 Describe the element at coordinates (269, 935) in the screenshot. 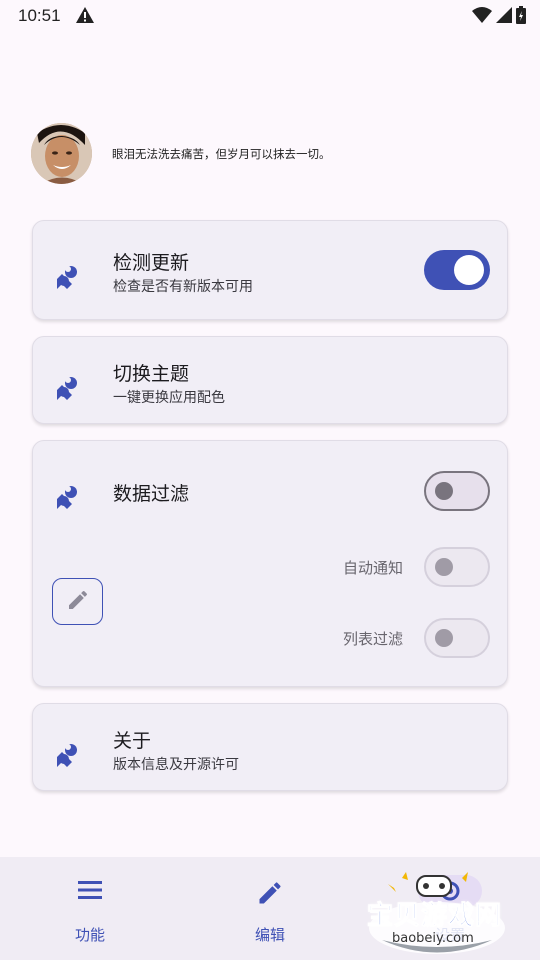

I see `nav-label: 编辑` at that location.